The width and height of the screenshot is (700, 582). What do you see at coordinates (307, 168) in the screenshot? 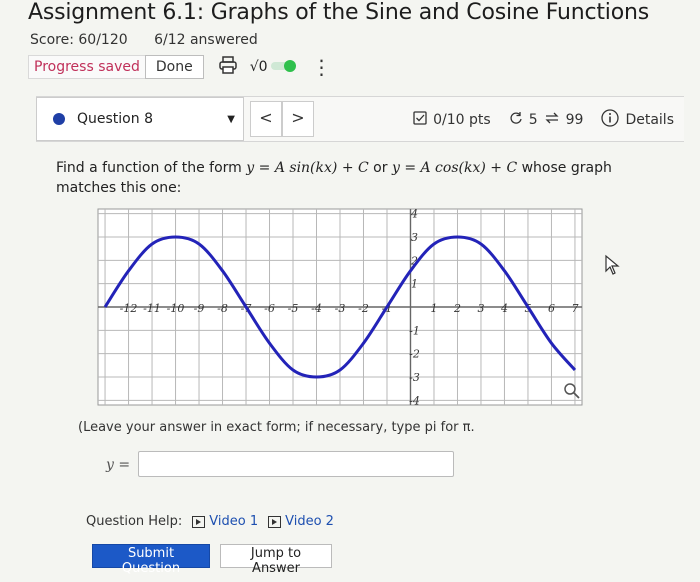
I see `form-sine: y = A sin(kx) + C` at bounding box center [307, 168].